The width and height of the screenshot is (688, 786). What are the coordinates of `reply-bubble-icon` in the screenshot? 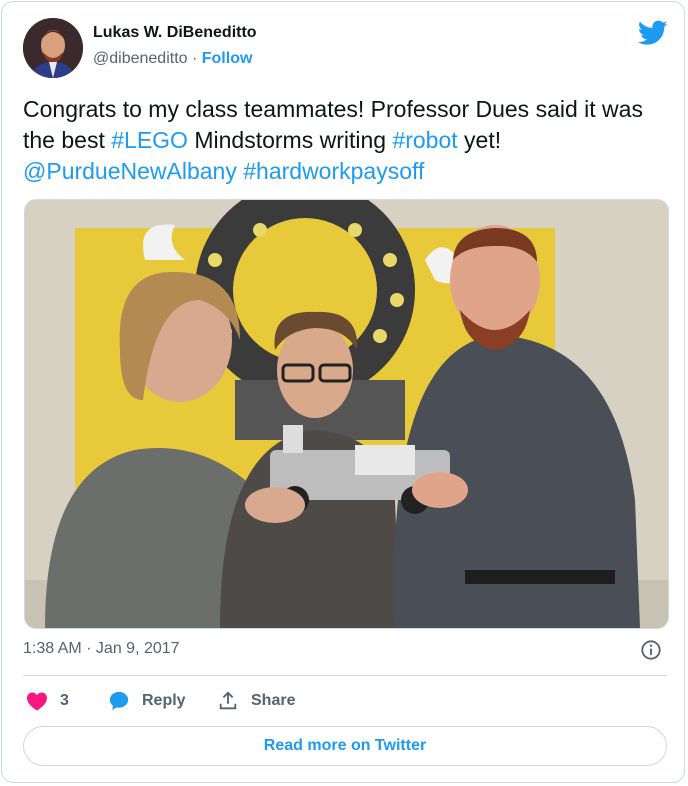 It's located at (119, 701).